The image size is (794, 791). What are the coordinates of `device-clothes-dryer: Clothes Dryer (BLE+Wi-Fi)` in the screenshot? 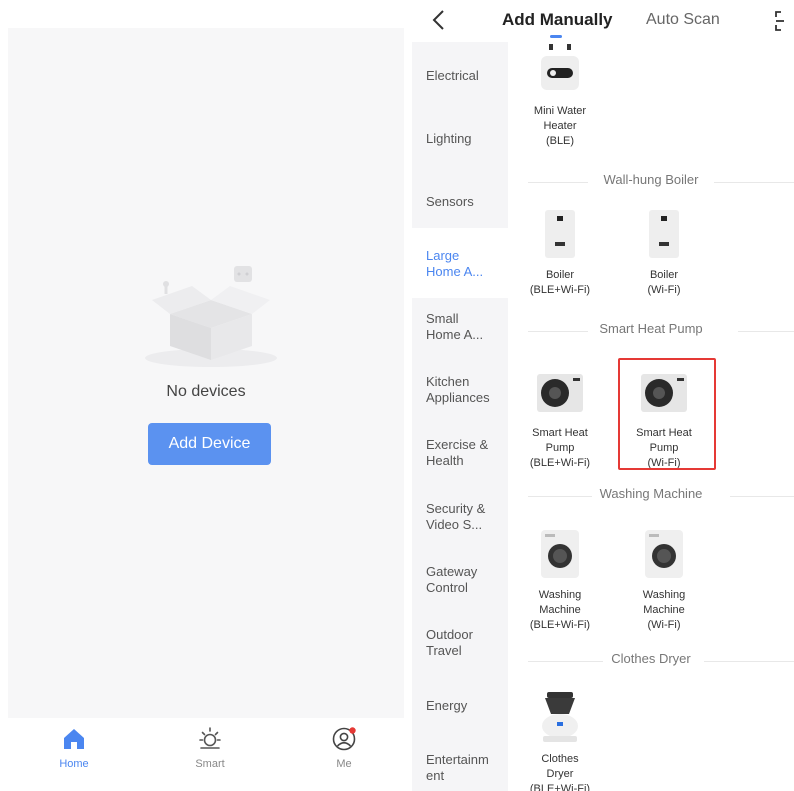 It's located at (560, 741).